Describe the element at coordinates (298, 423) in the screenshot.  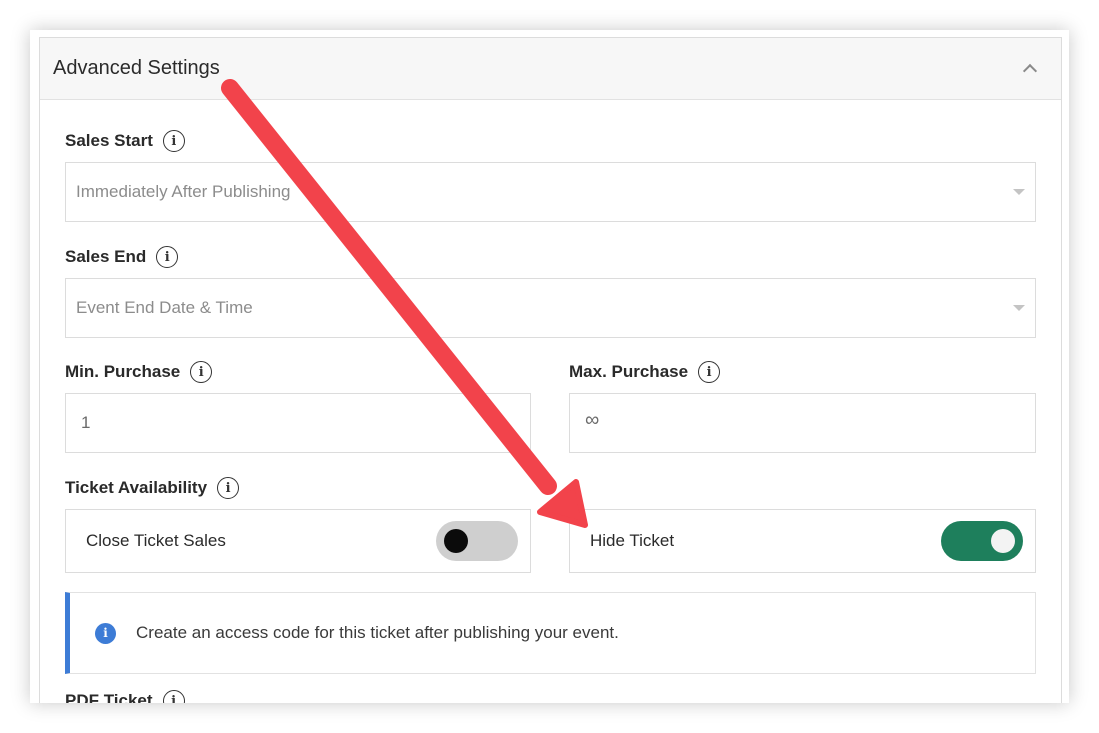
I see `min-purchase-input: 1` at that location.